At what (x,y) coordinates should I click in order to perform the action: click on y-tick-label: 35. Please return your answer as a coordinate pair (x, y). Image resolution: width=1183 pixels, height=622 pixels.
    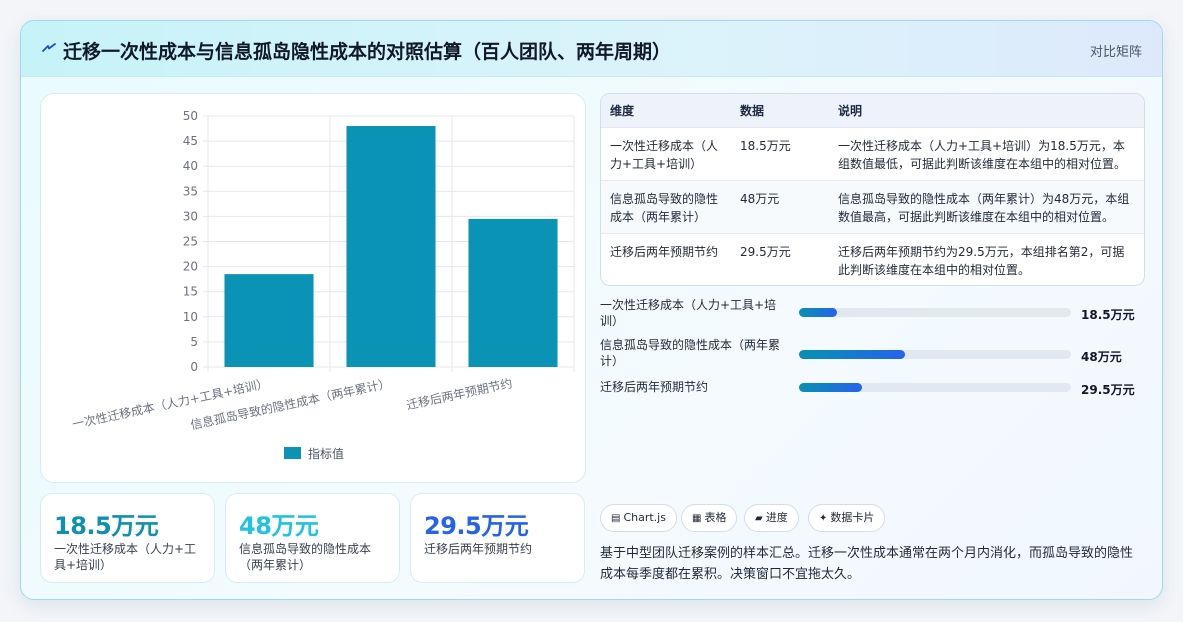
    Looking at the image, I should click on (190, 191).